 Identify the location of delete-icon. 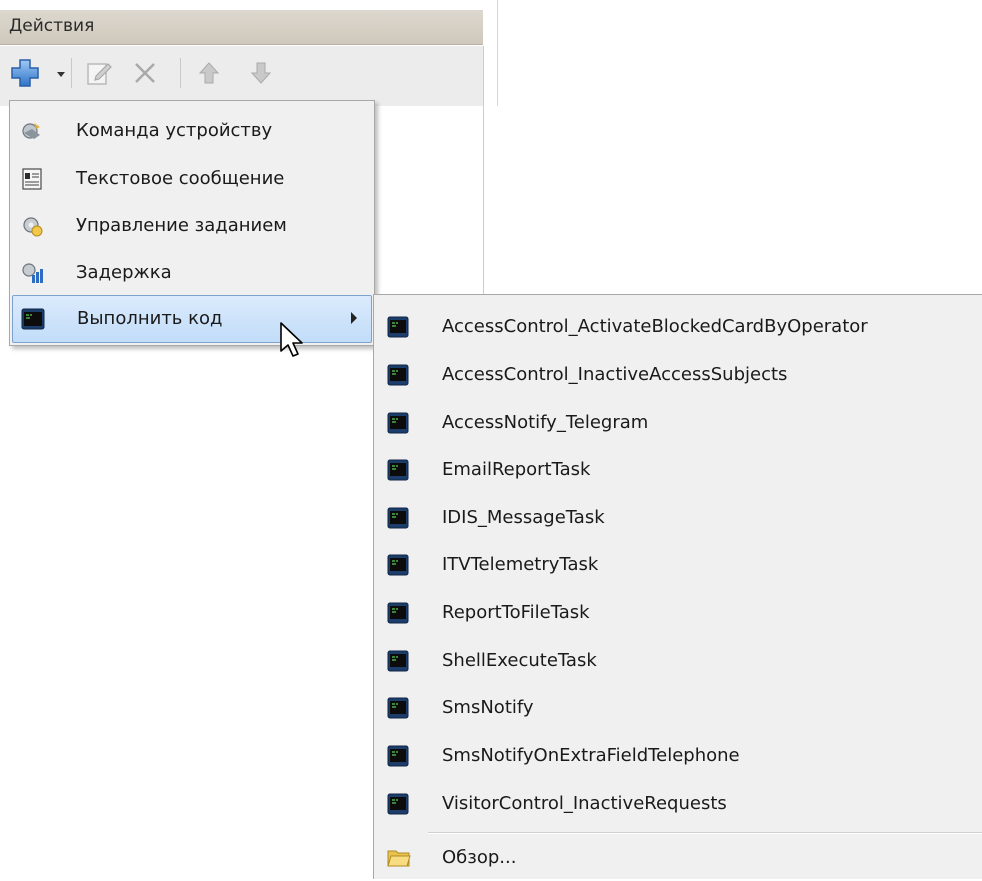
(145, 73).